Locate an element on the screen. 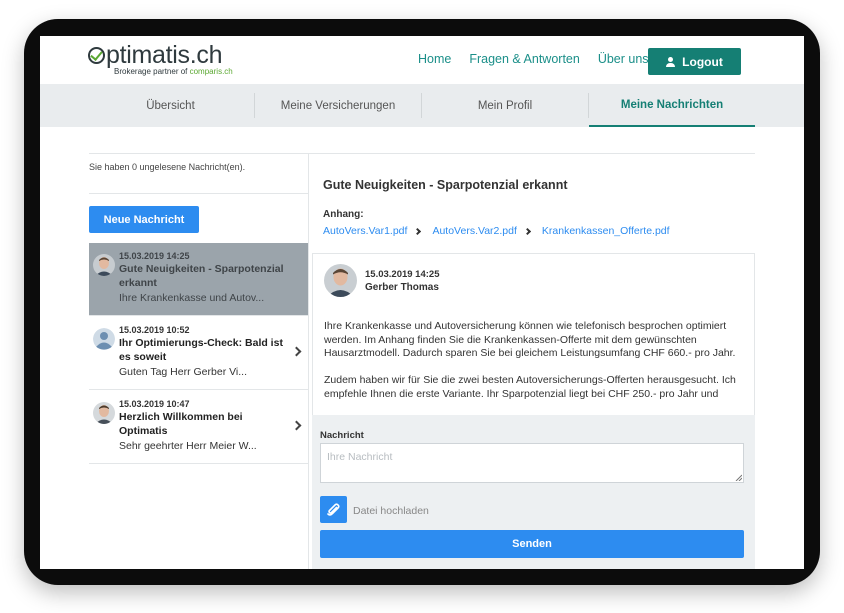 This screenshot has height=613, width=844. logo-partner: comparis.ch is located at coordinates (211, 71).